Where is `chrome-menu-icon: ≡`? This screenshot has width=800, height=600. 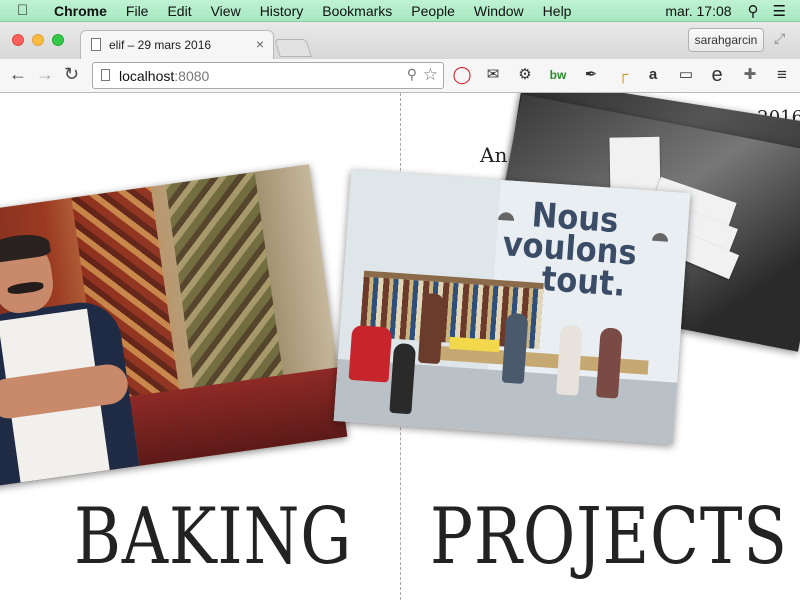 chrome-menu-icon: ≡ is located at coordinates (782, 75).